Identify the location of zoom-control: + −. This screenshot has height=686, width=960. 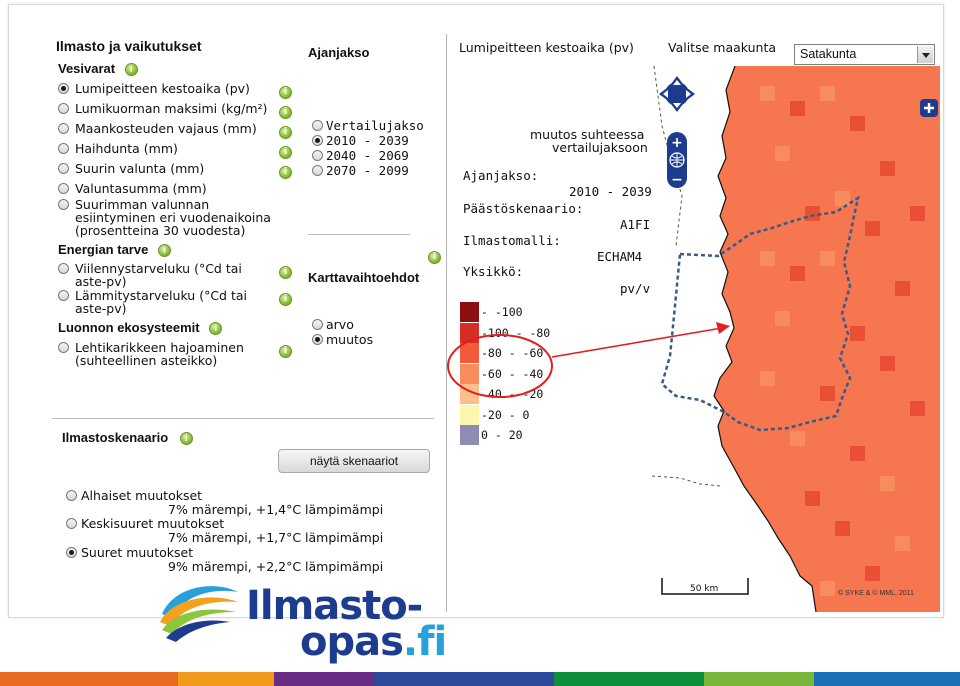
(677, 160).